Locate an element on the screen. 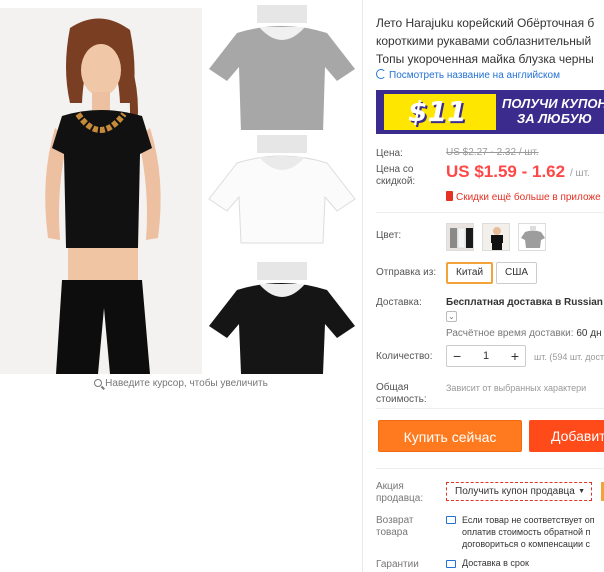  guarantee-label: Гарантии is located at coordinates (397, 564).